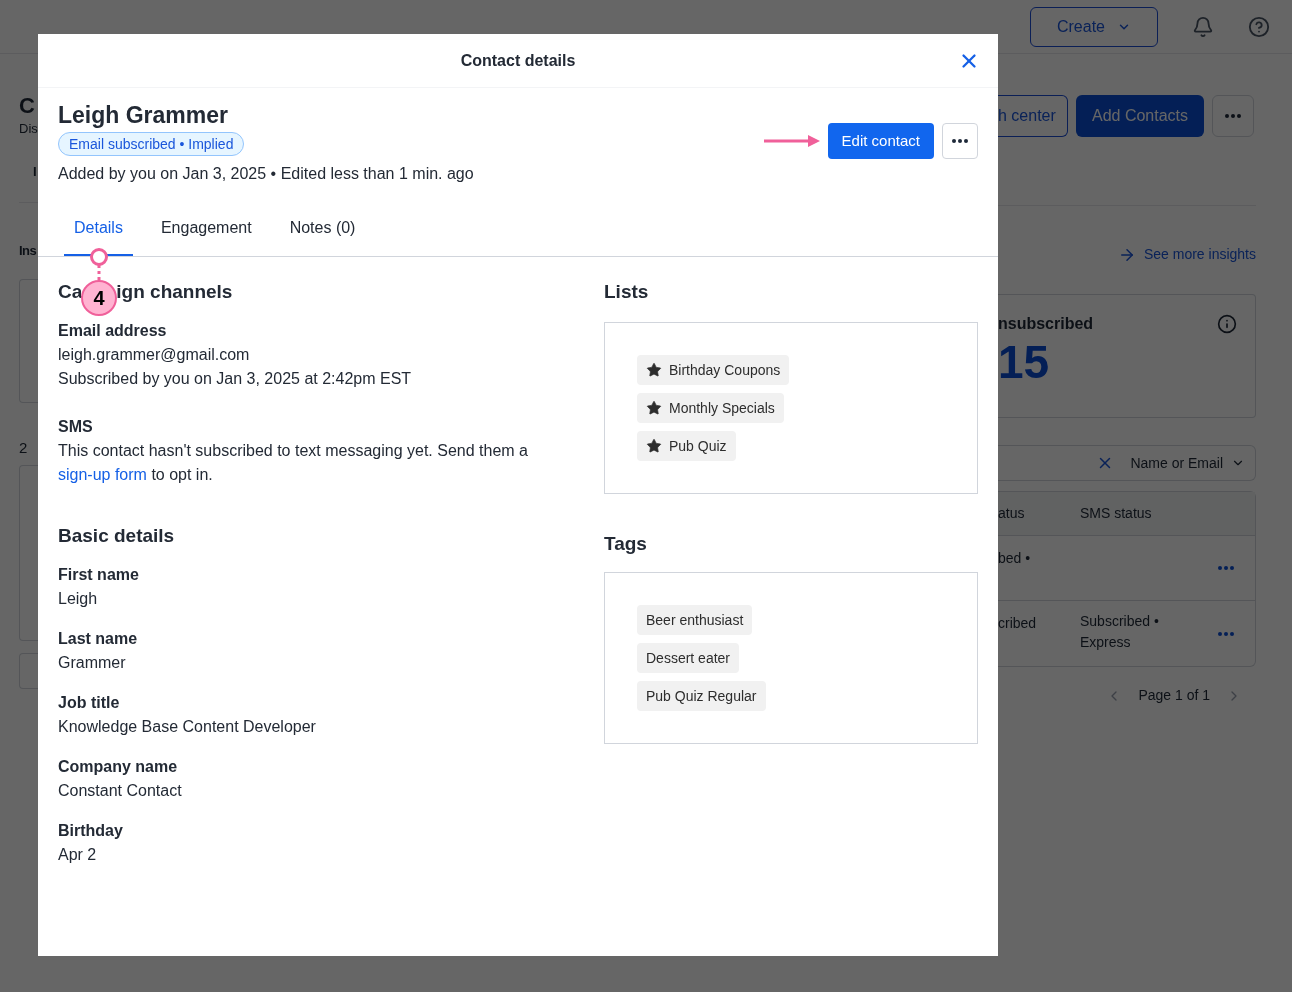 Image resolution: width=1292 pixels, height=992 pixels. I want to click on help-icon, so click(1259, 26).